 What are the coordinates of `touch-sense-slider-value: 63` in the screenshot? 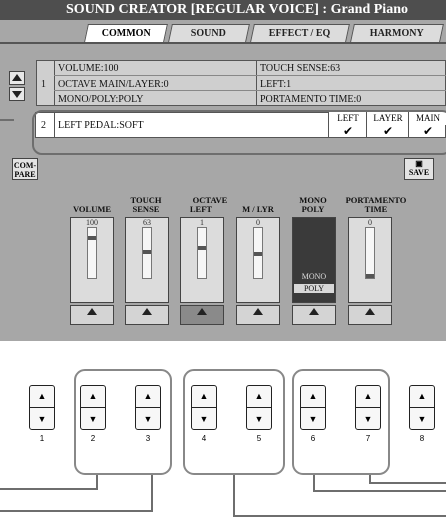 It's located at (147, 222).